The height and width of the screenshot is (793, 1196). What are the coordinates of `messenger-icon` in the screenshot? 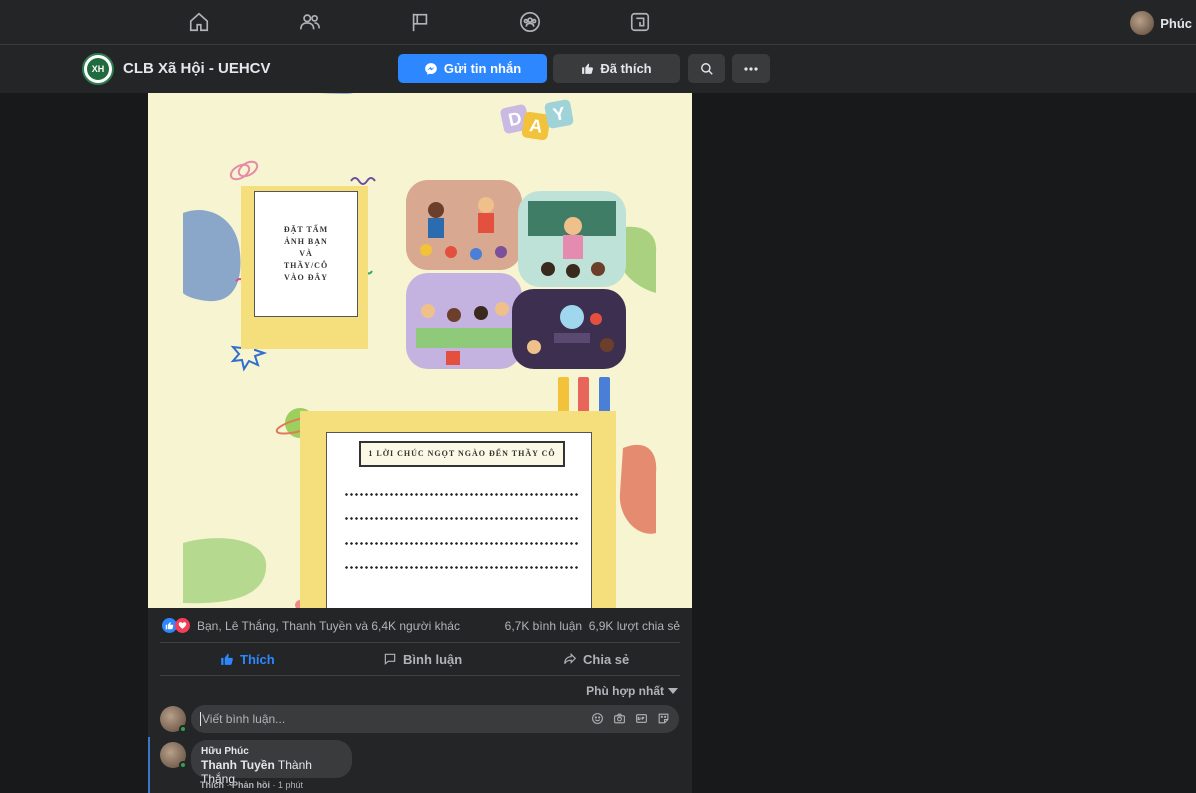 It's located at (431, 68).